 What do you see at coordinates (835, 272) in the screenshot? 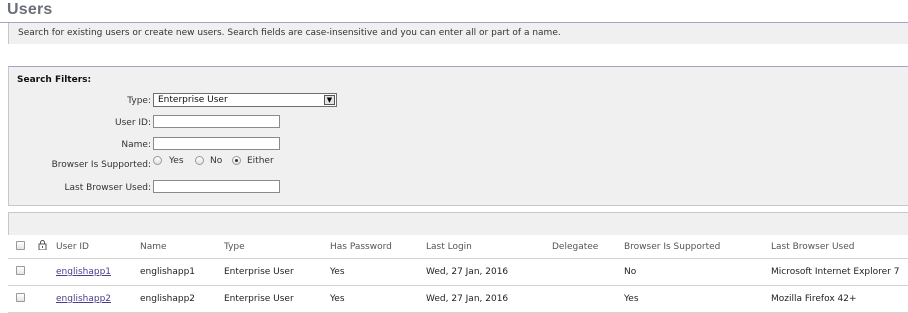
I see `last-browser: Microsoft Internet Explorer 7` at bounding box center [835, 272].